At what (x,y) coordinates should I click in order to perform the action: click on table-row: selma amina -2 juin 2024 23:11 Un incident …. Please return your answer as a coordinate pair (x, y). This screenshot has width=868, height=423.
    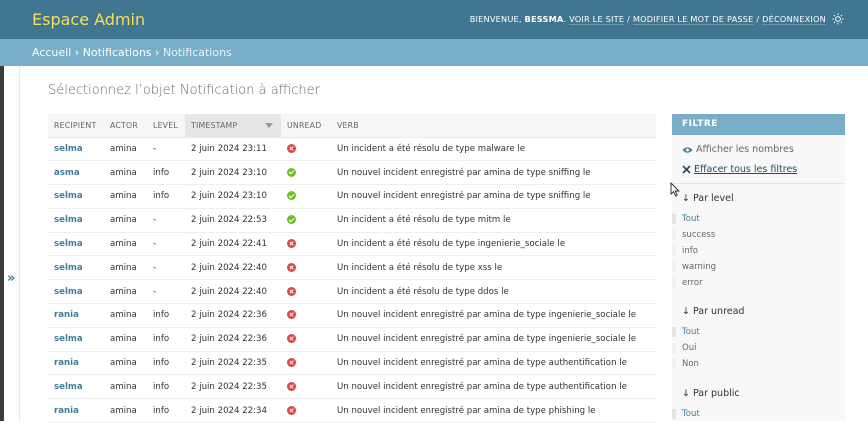
    Looking at the image, I should click on (352, 149).